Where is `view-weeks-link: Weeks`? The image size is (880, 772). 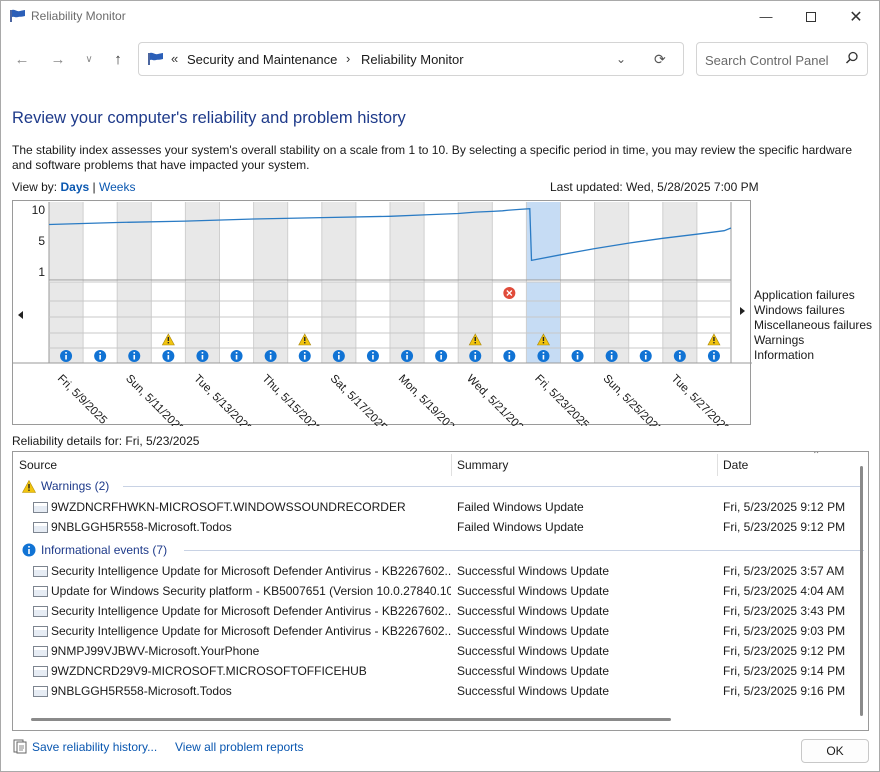 view-weeks-link: Weeks is located at coordinates (117, 187).